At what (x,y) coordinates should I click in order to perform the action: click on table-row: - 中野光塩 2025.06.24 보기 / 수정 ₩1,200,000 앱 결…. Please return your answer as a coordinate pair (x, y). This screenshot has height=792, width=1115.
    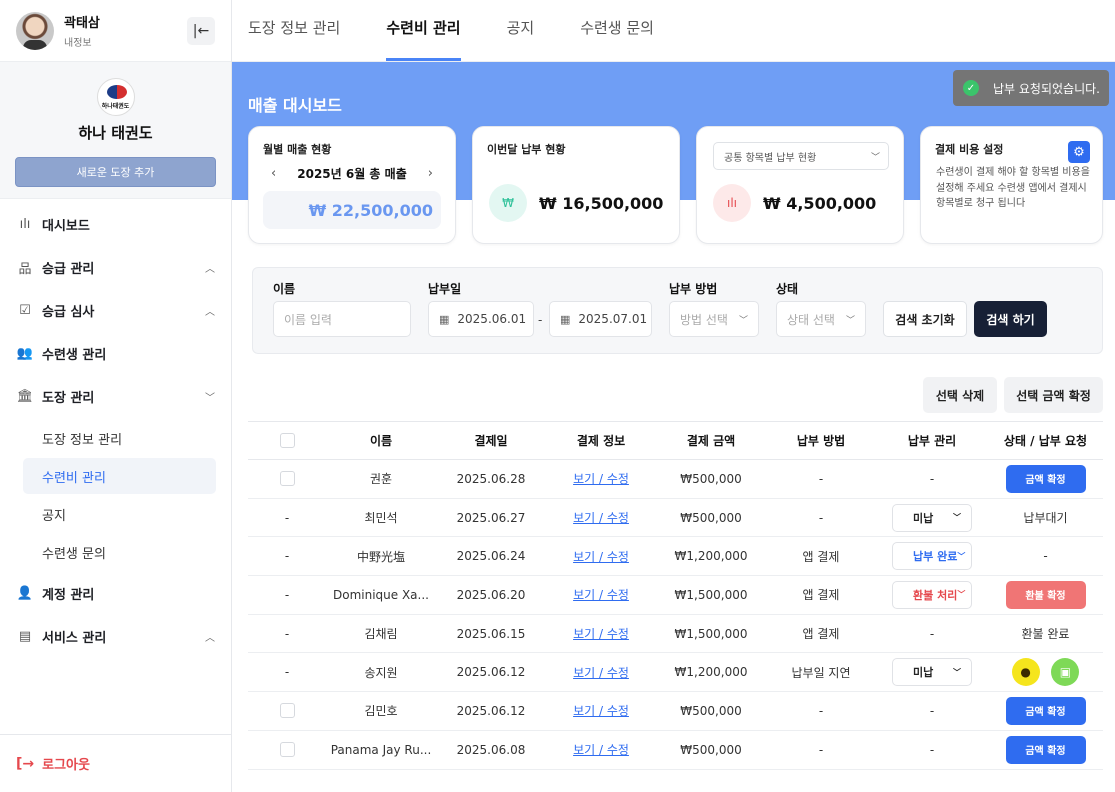
    Looking at the image, I should click on (675, 556).